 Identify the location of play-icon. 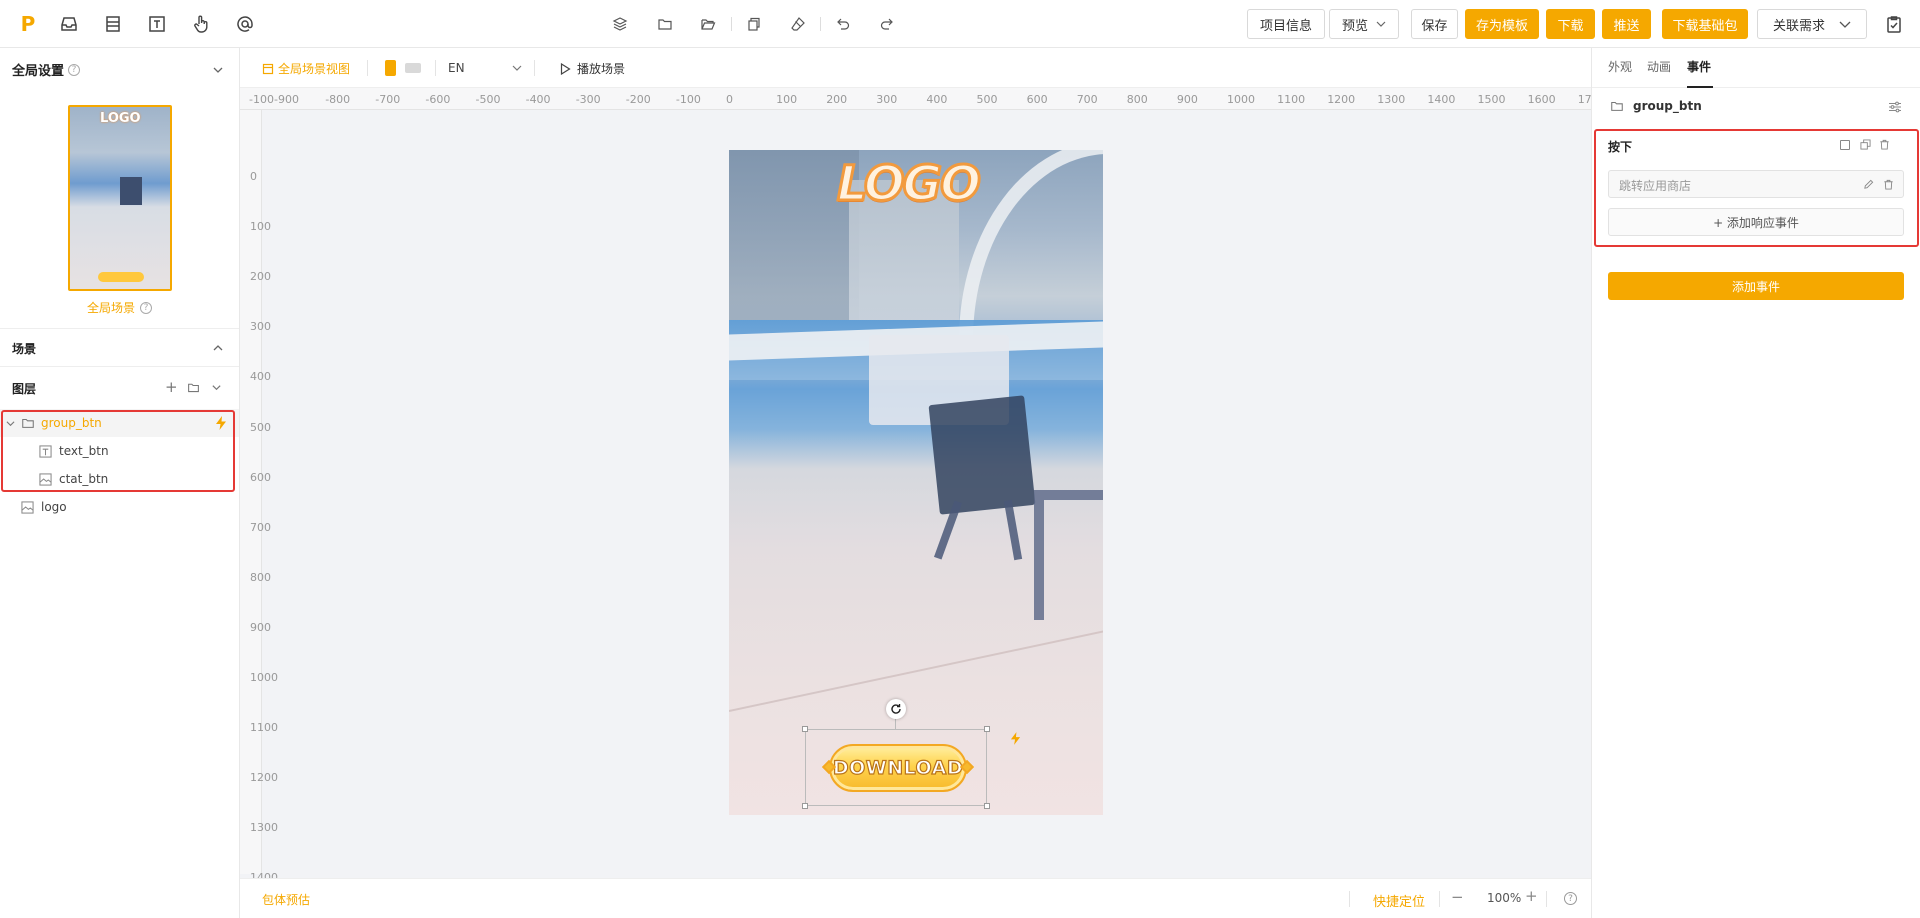
(565, 68).